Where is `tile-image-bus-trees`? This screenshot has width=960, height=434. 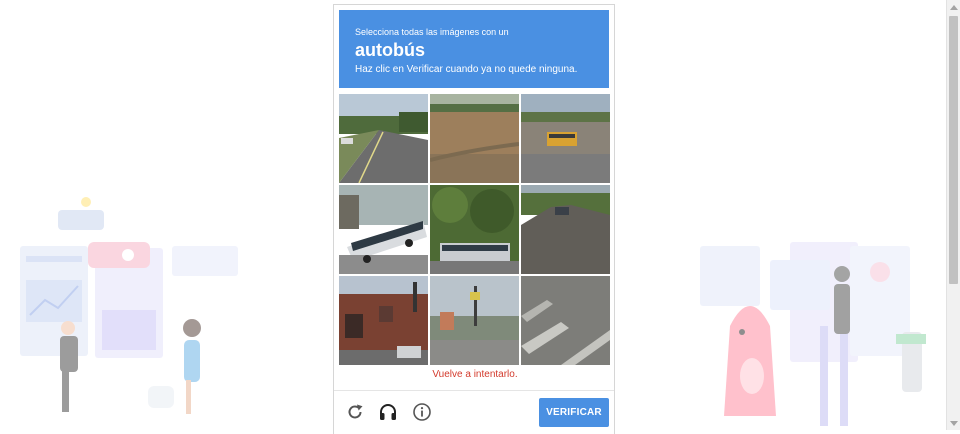 tile-image-bus-trees is located at coordinates (474, 229).